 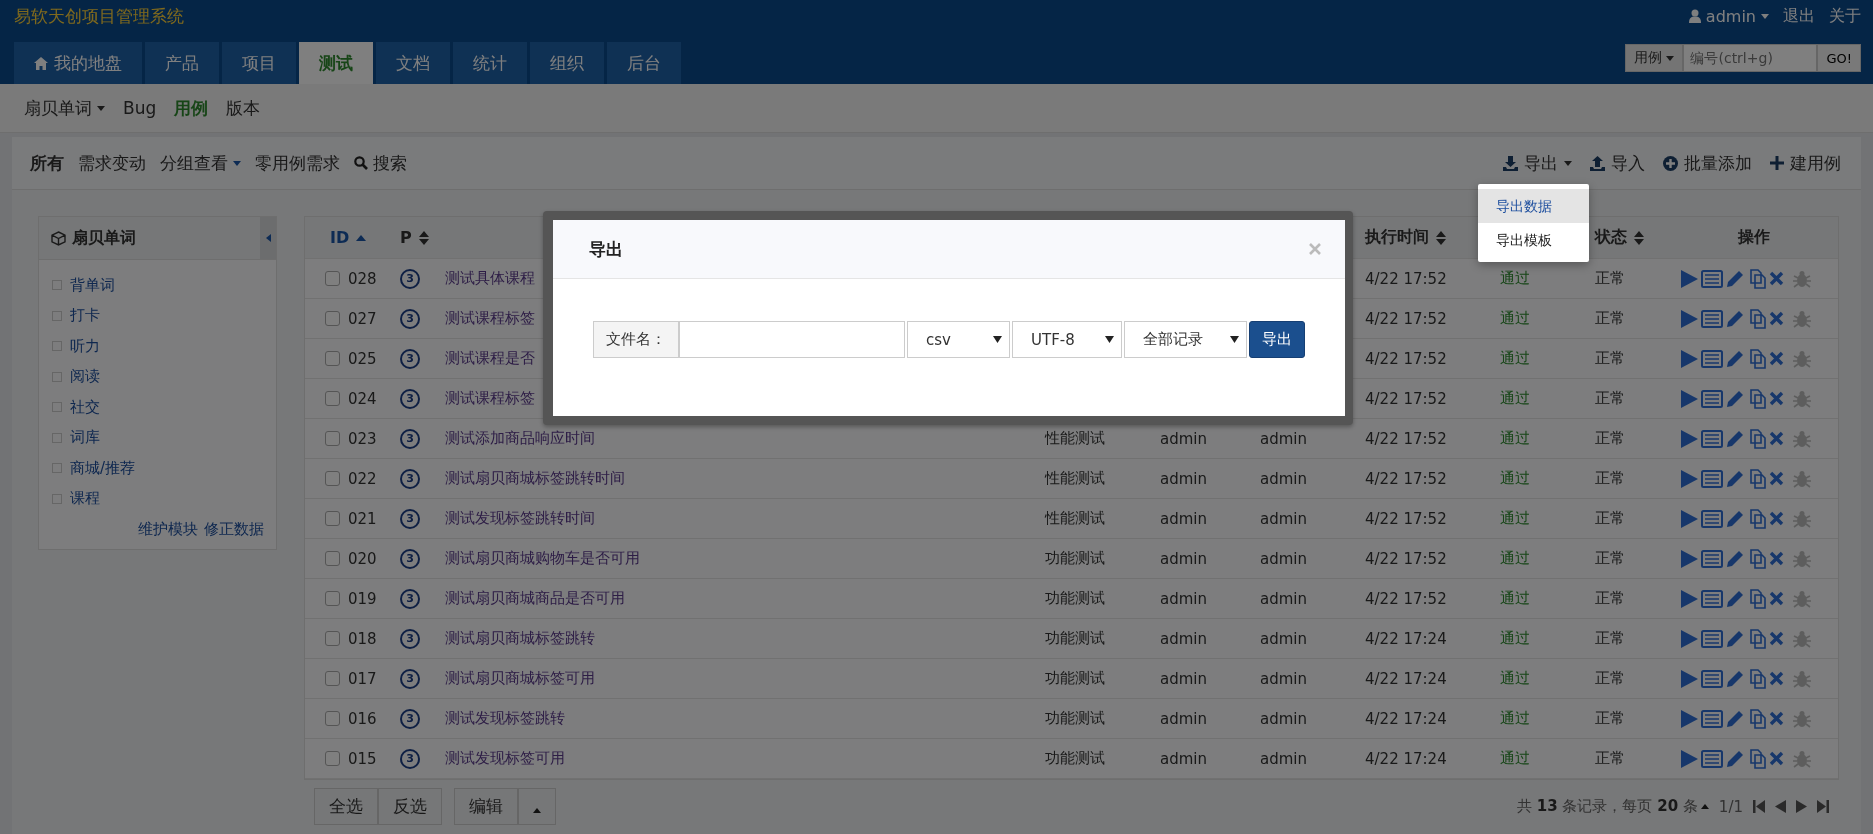 I want to click on user-menu: admin, so click(x=1728, y=16).